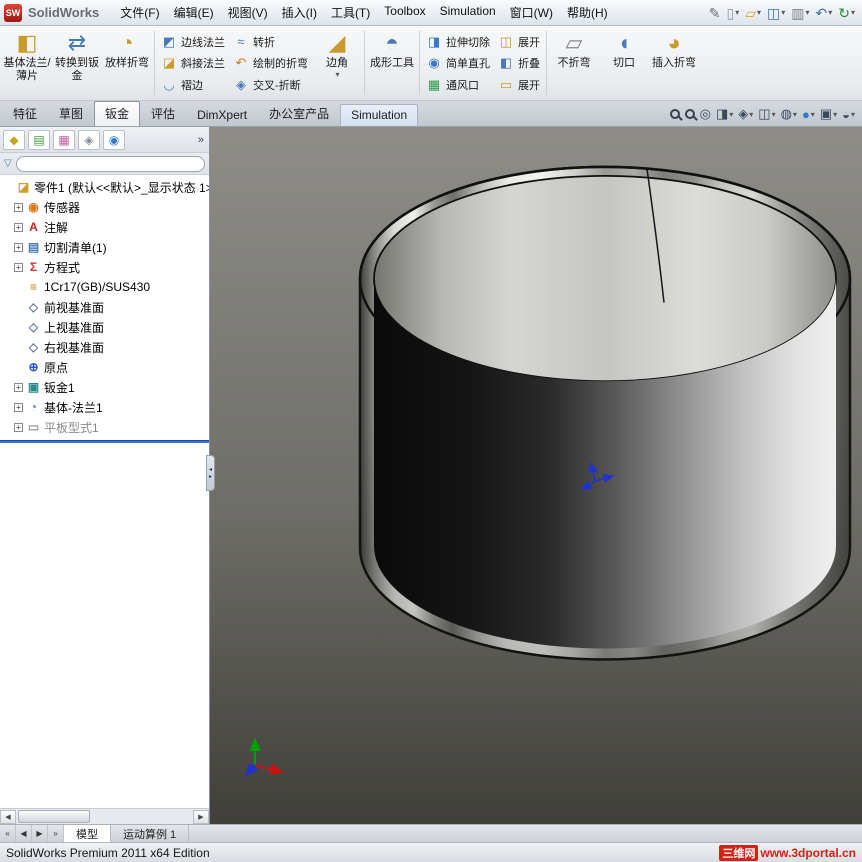 This screenshot has height=862, width=862. I want to click on panel-horizontal-scrollbar, so click(104, 816).